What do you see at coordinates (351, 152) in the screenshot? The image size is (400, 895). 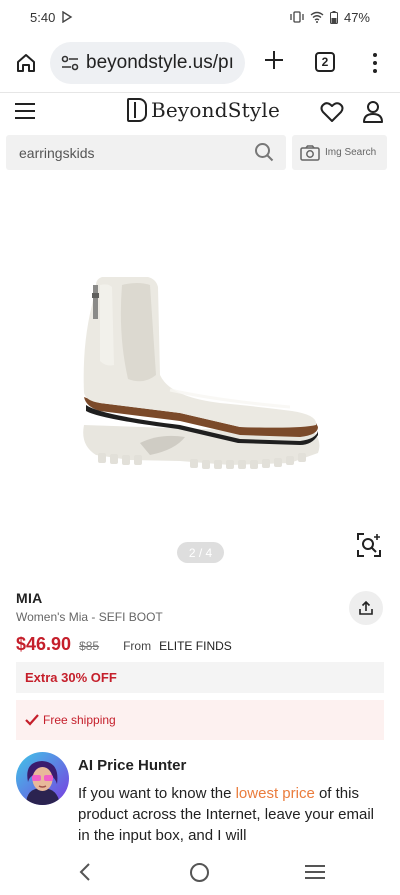 I see `image-search-label: Img Search` at bounding box center [351, 152].